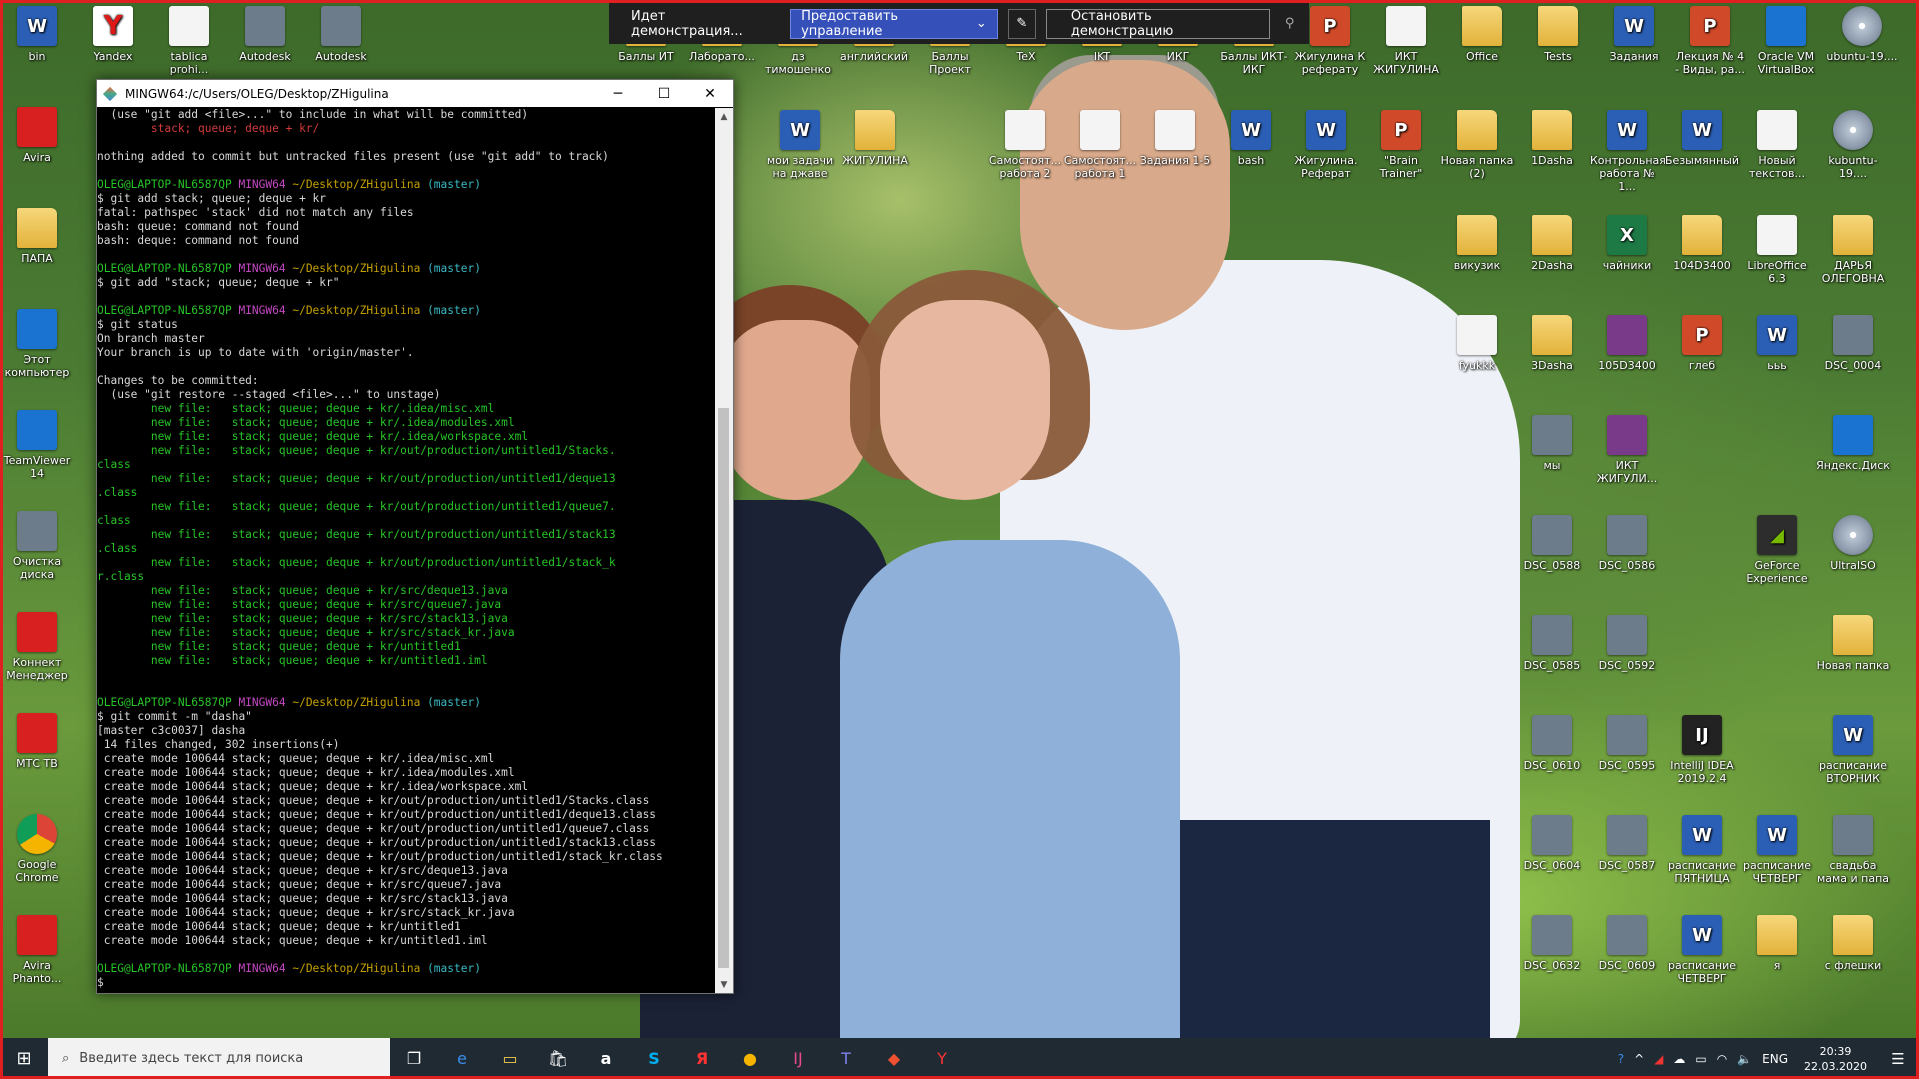 The width and height of the screenshot is (1919, 1079). I want to click on scroll-thumb, so click(723, 688).